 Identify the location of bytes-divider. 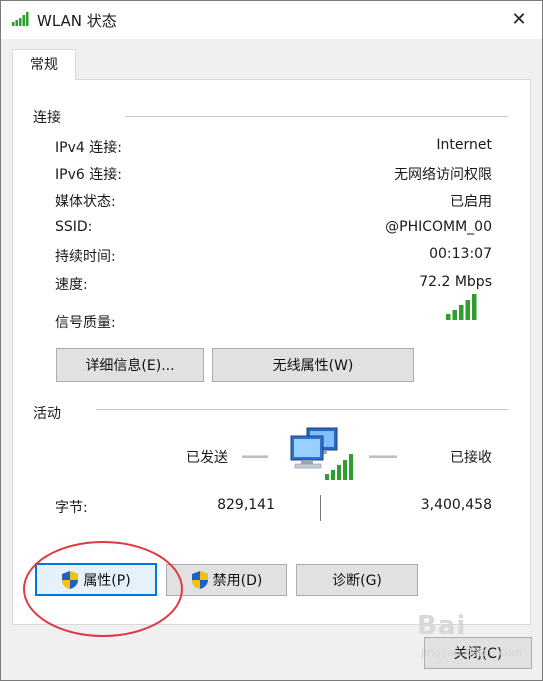
(320, 508).